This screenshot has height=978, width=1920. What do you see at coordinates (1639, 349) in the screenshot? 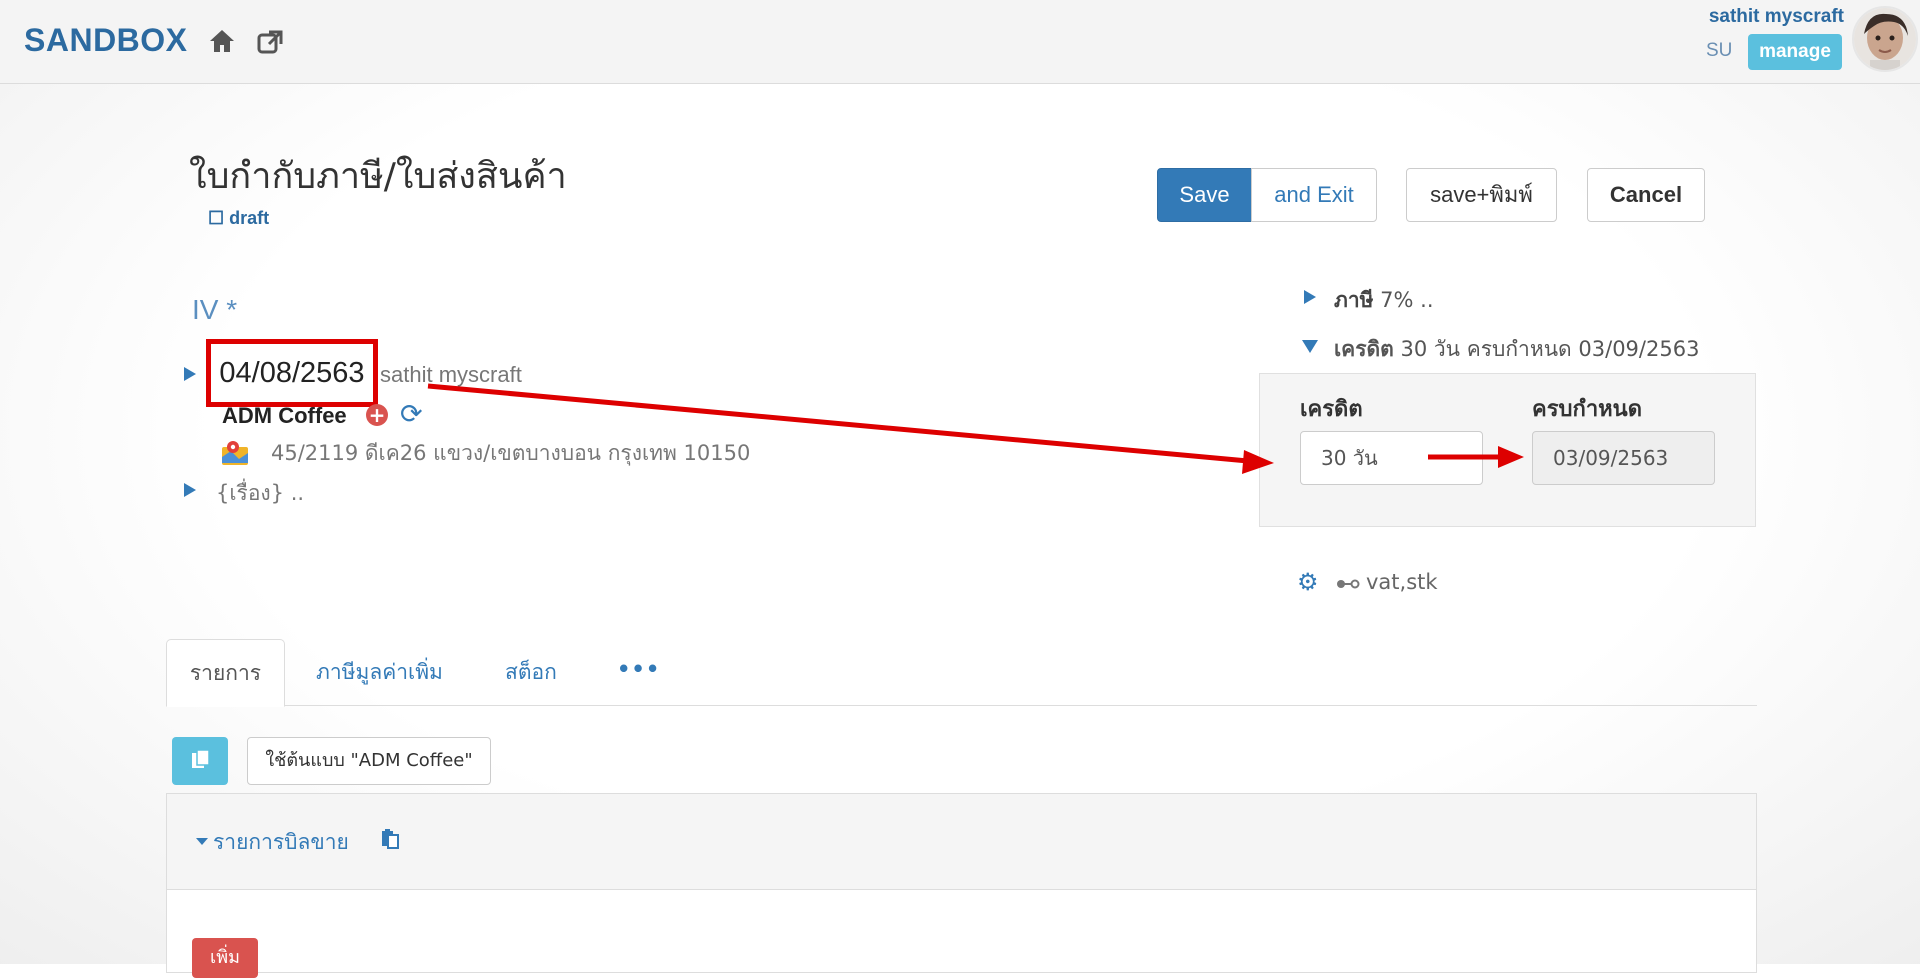
I see `due-summary-text: 03/09/2563` at bounding box center [1639, 349].